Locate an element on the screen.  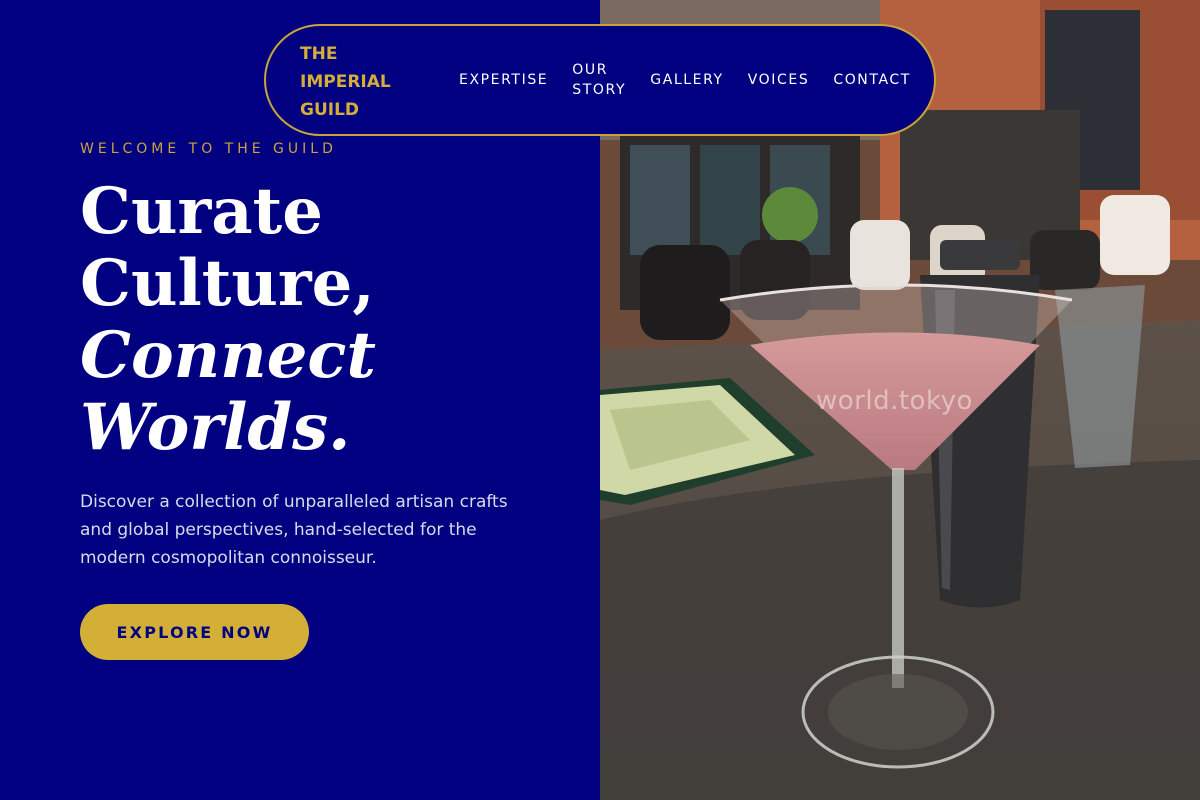
nav-link-contact: CONTACT is located at coordinates (872, 80).